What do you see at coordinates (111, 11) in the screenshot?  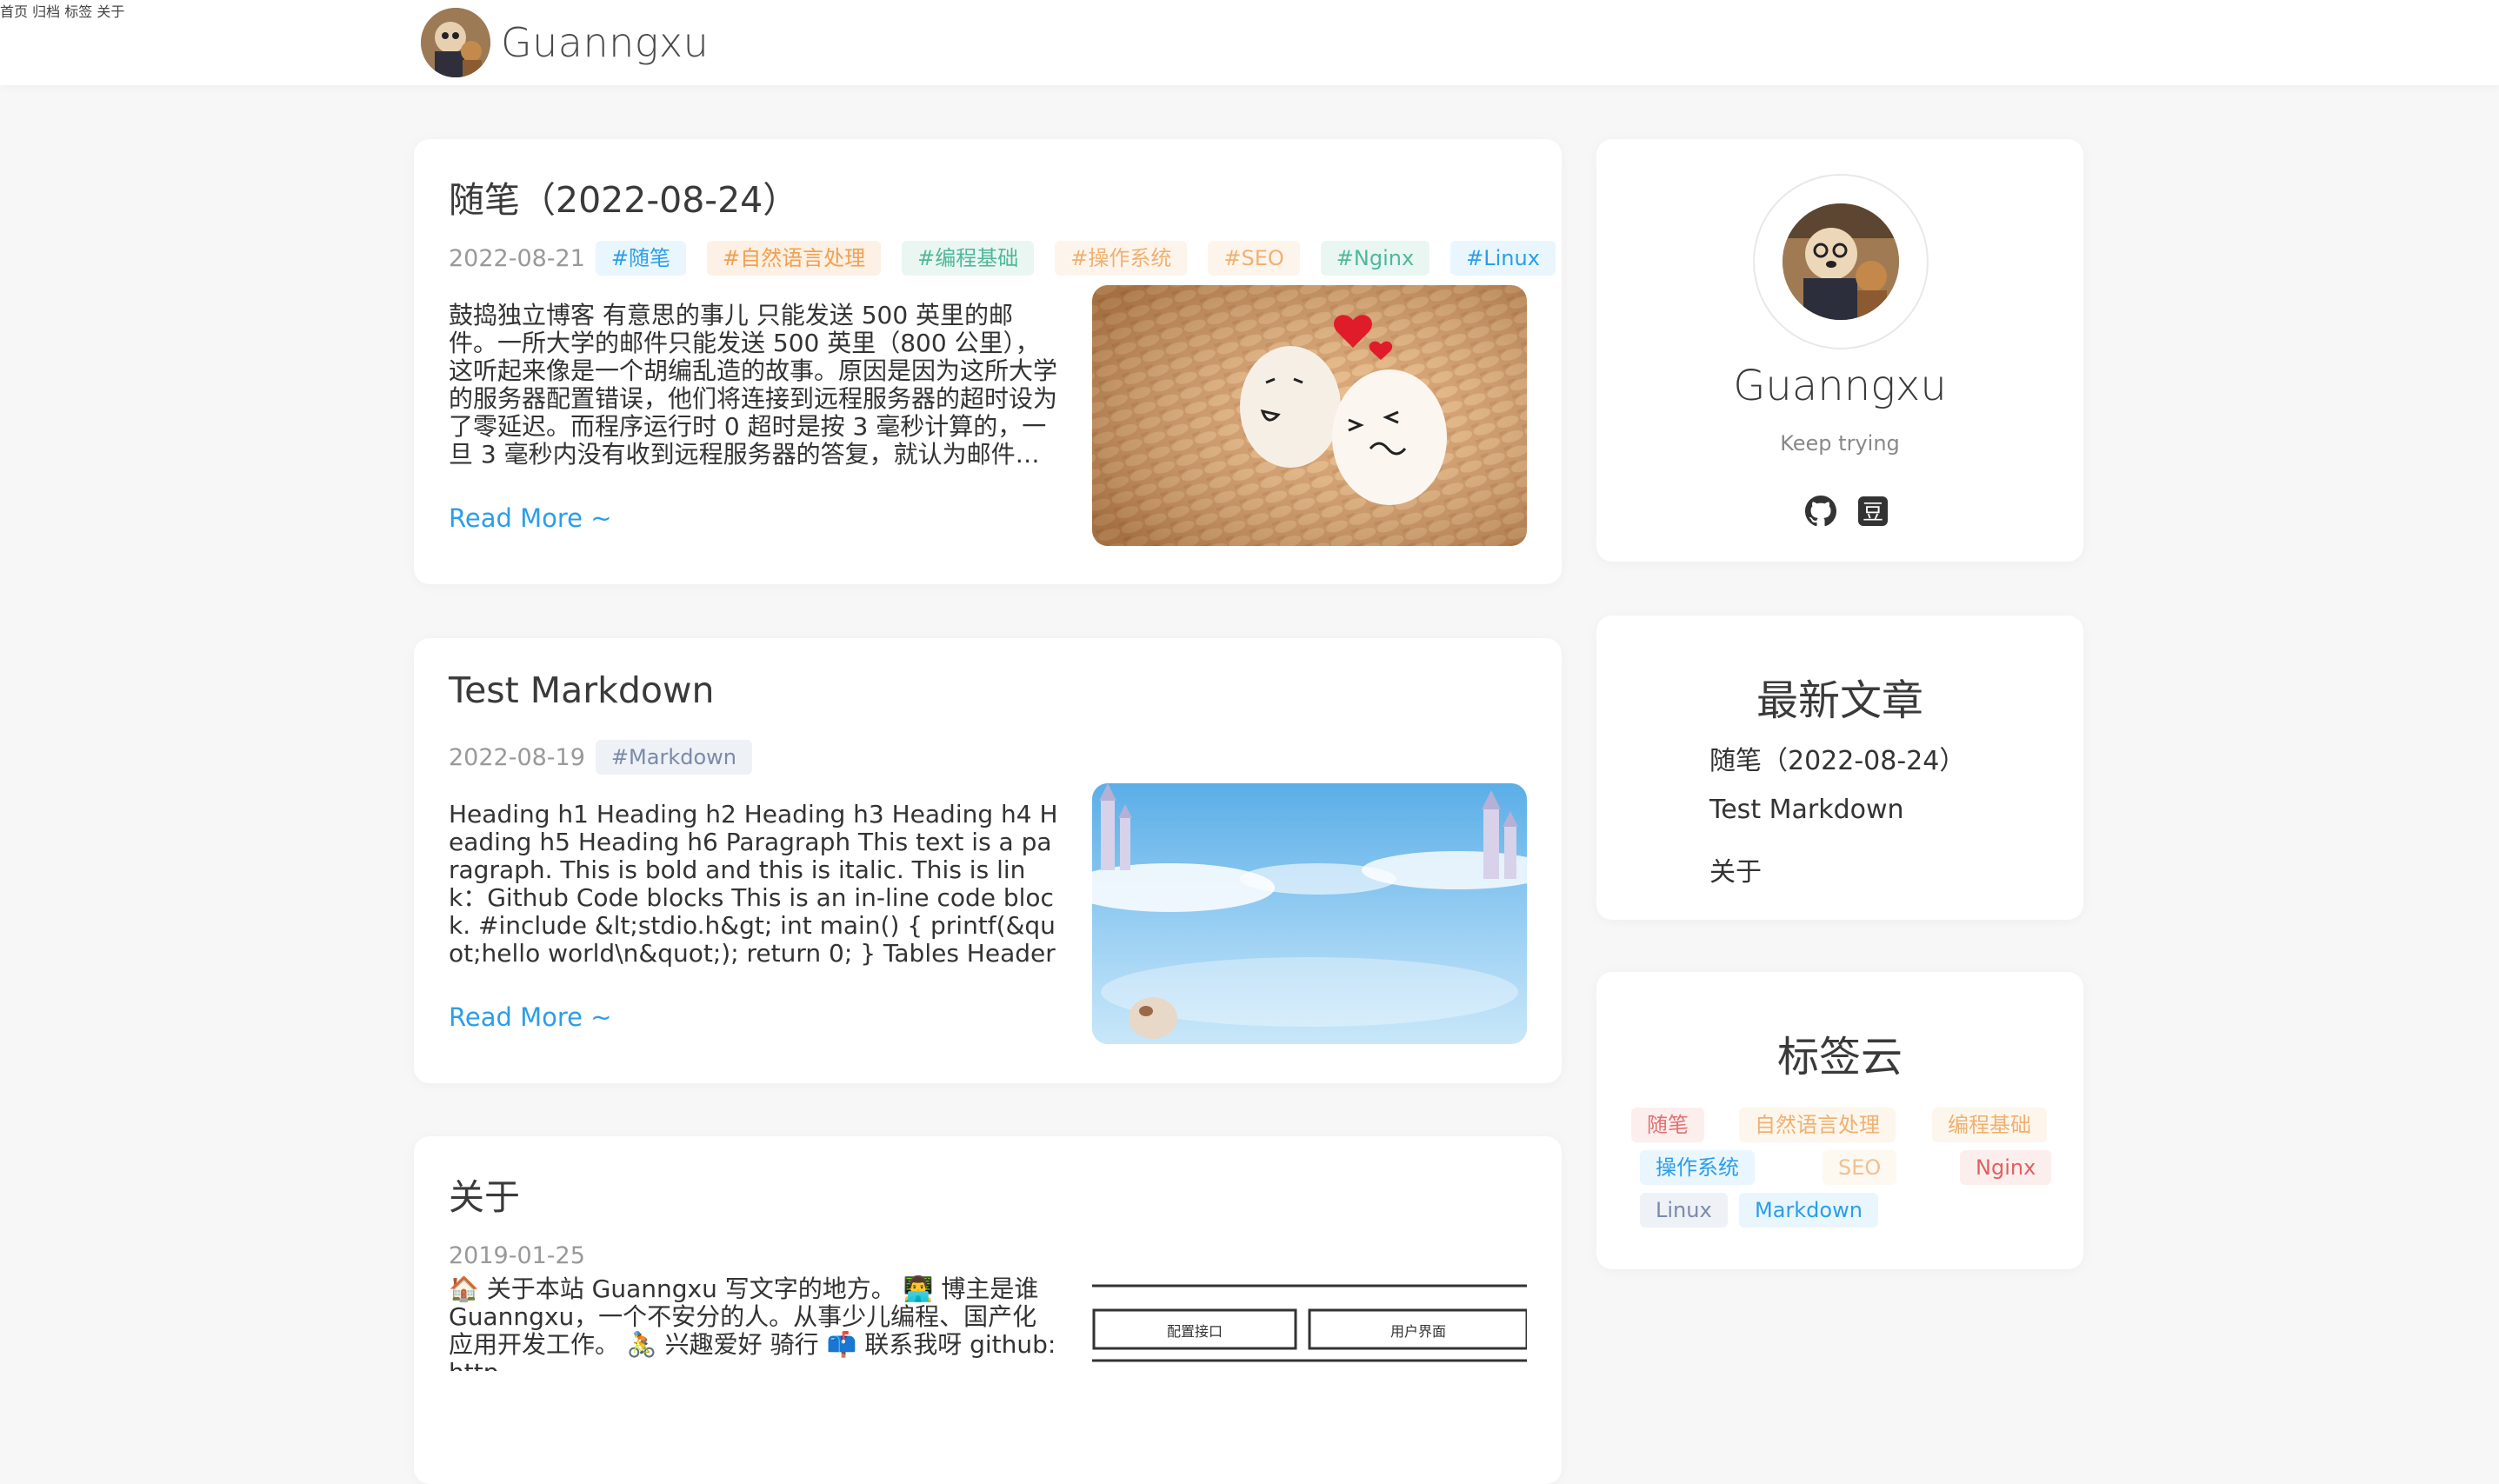 I see `nav-about: 关于` at bounding box center [111, 11].